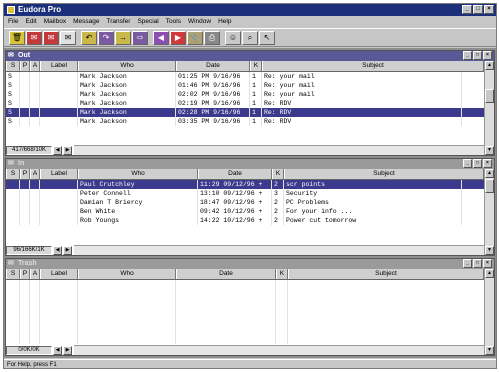  I want to click on nickname-icon: ☺, so click(233, 37).